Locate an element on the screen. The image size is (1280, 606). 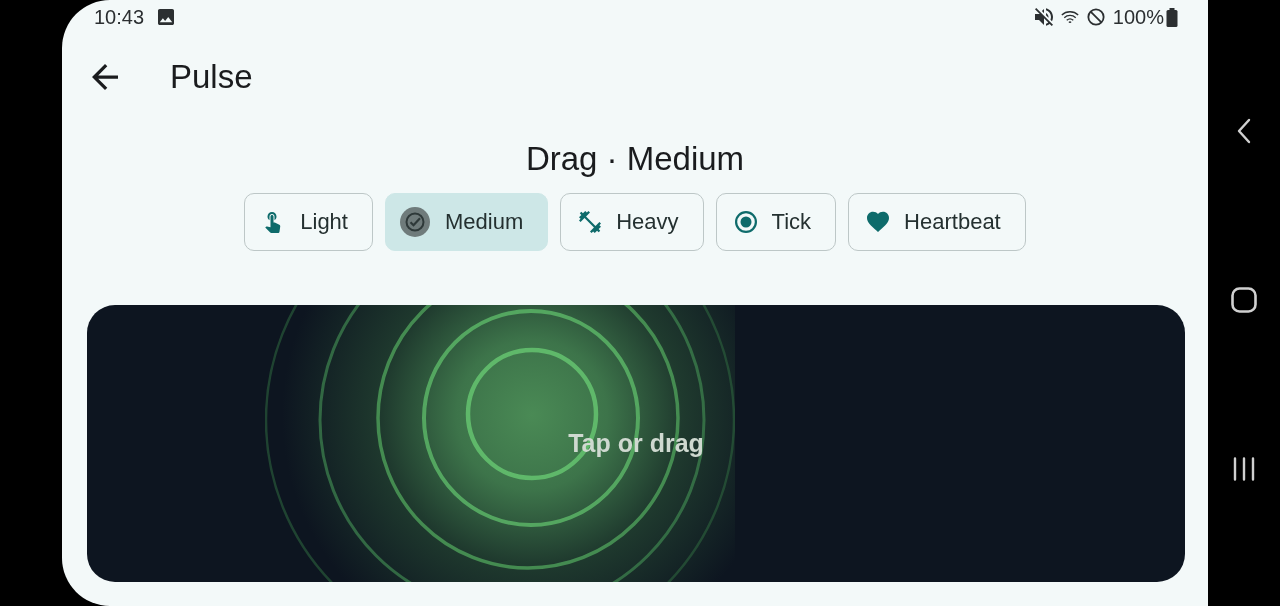
haptic-chip: Tick is located at coordinates (776, 222).